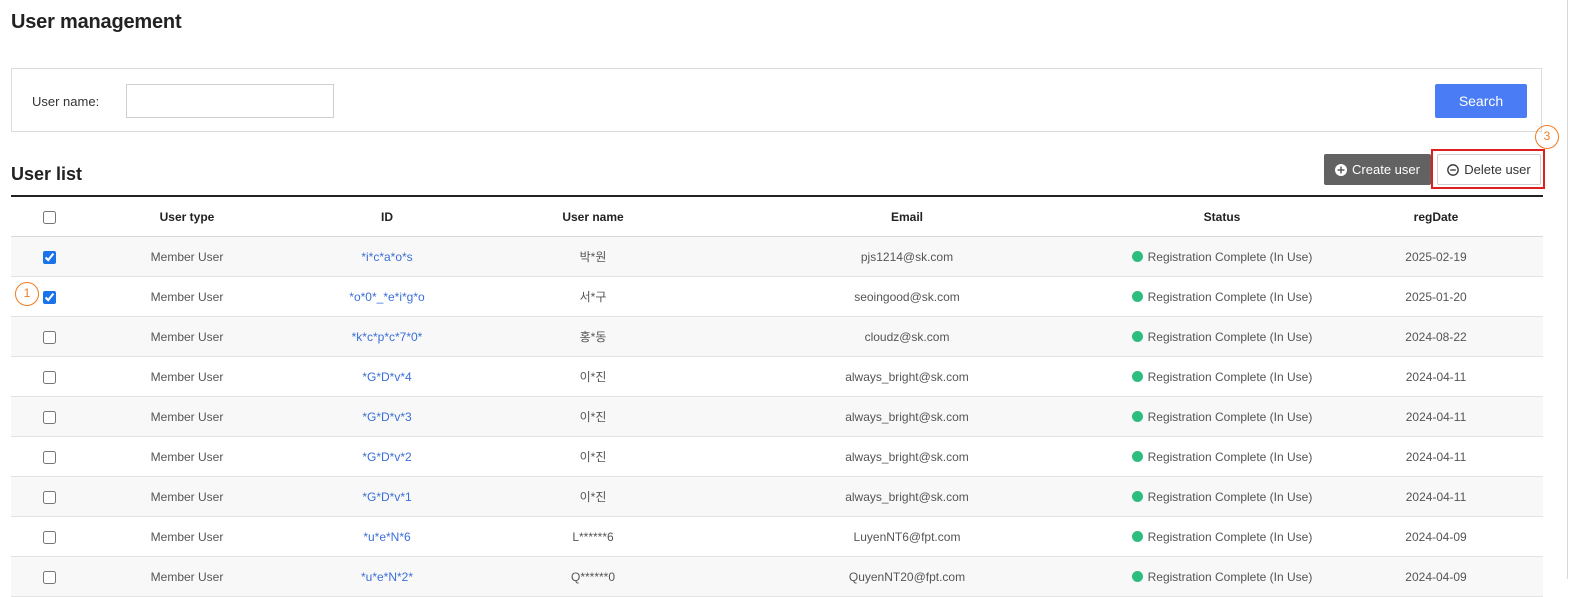 This screenshot has height=597, width=1579. I want to click on email-cell: cloudz@sk.com, so click(907, 336).